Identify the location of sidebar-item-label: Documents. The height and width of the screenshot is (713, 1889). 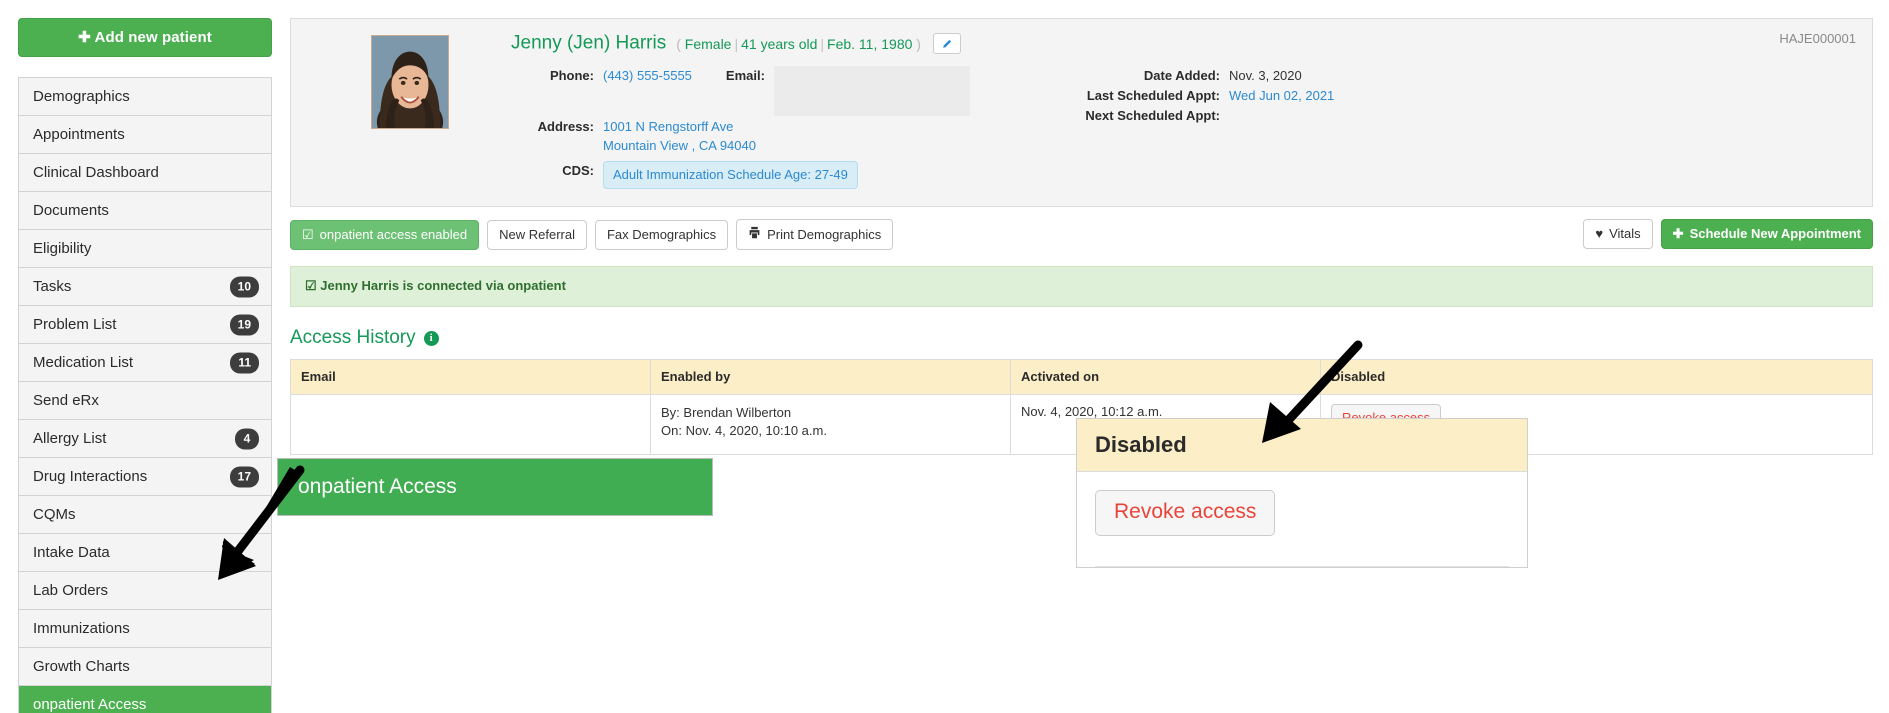
(71, 210).